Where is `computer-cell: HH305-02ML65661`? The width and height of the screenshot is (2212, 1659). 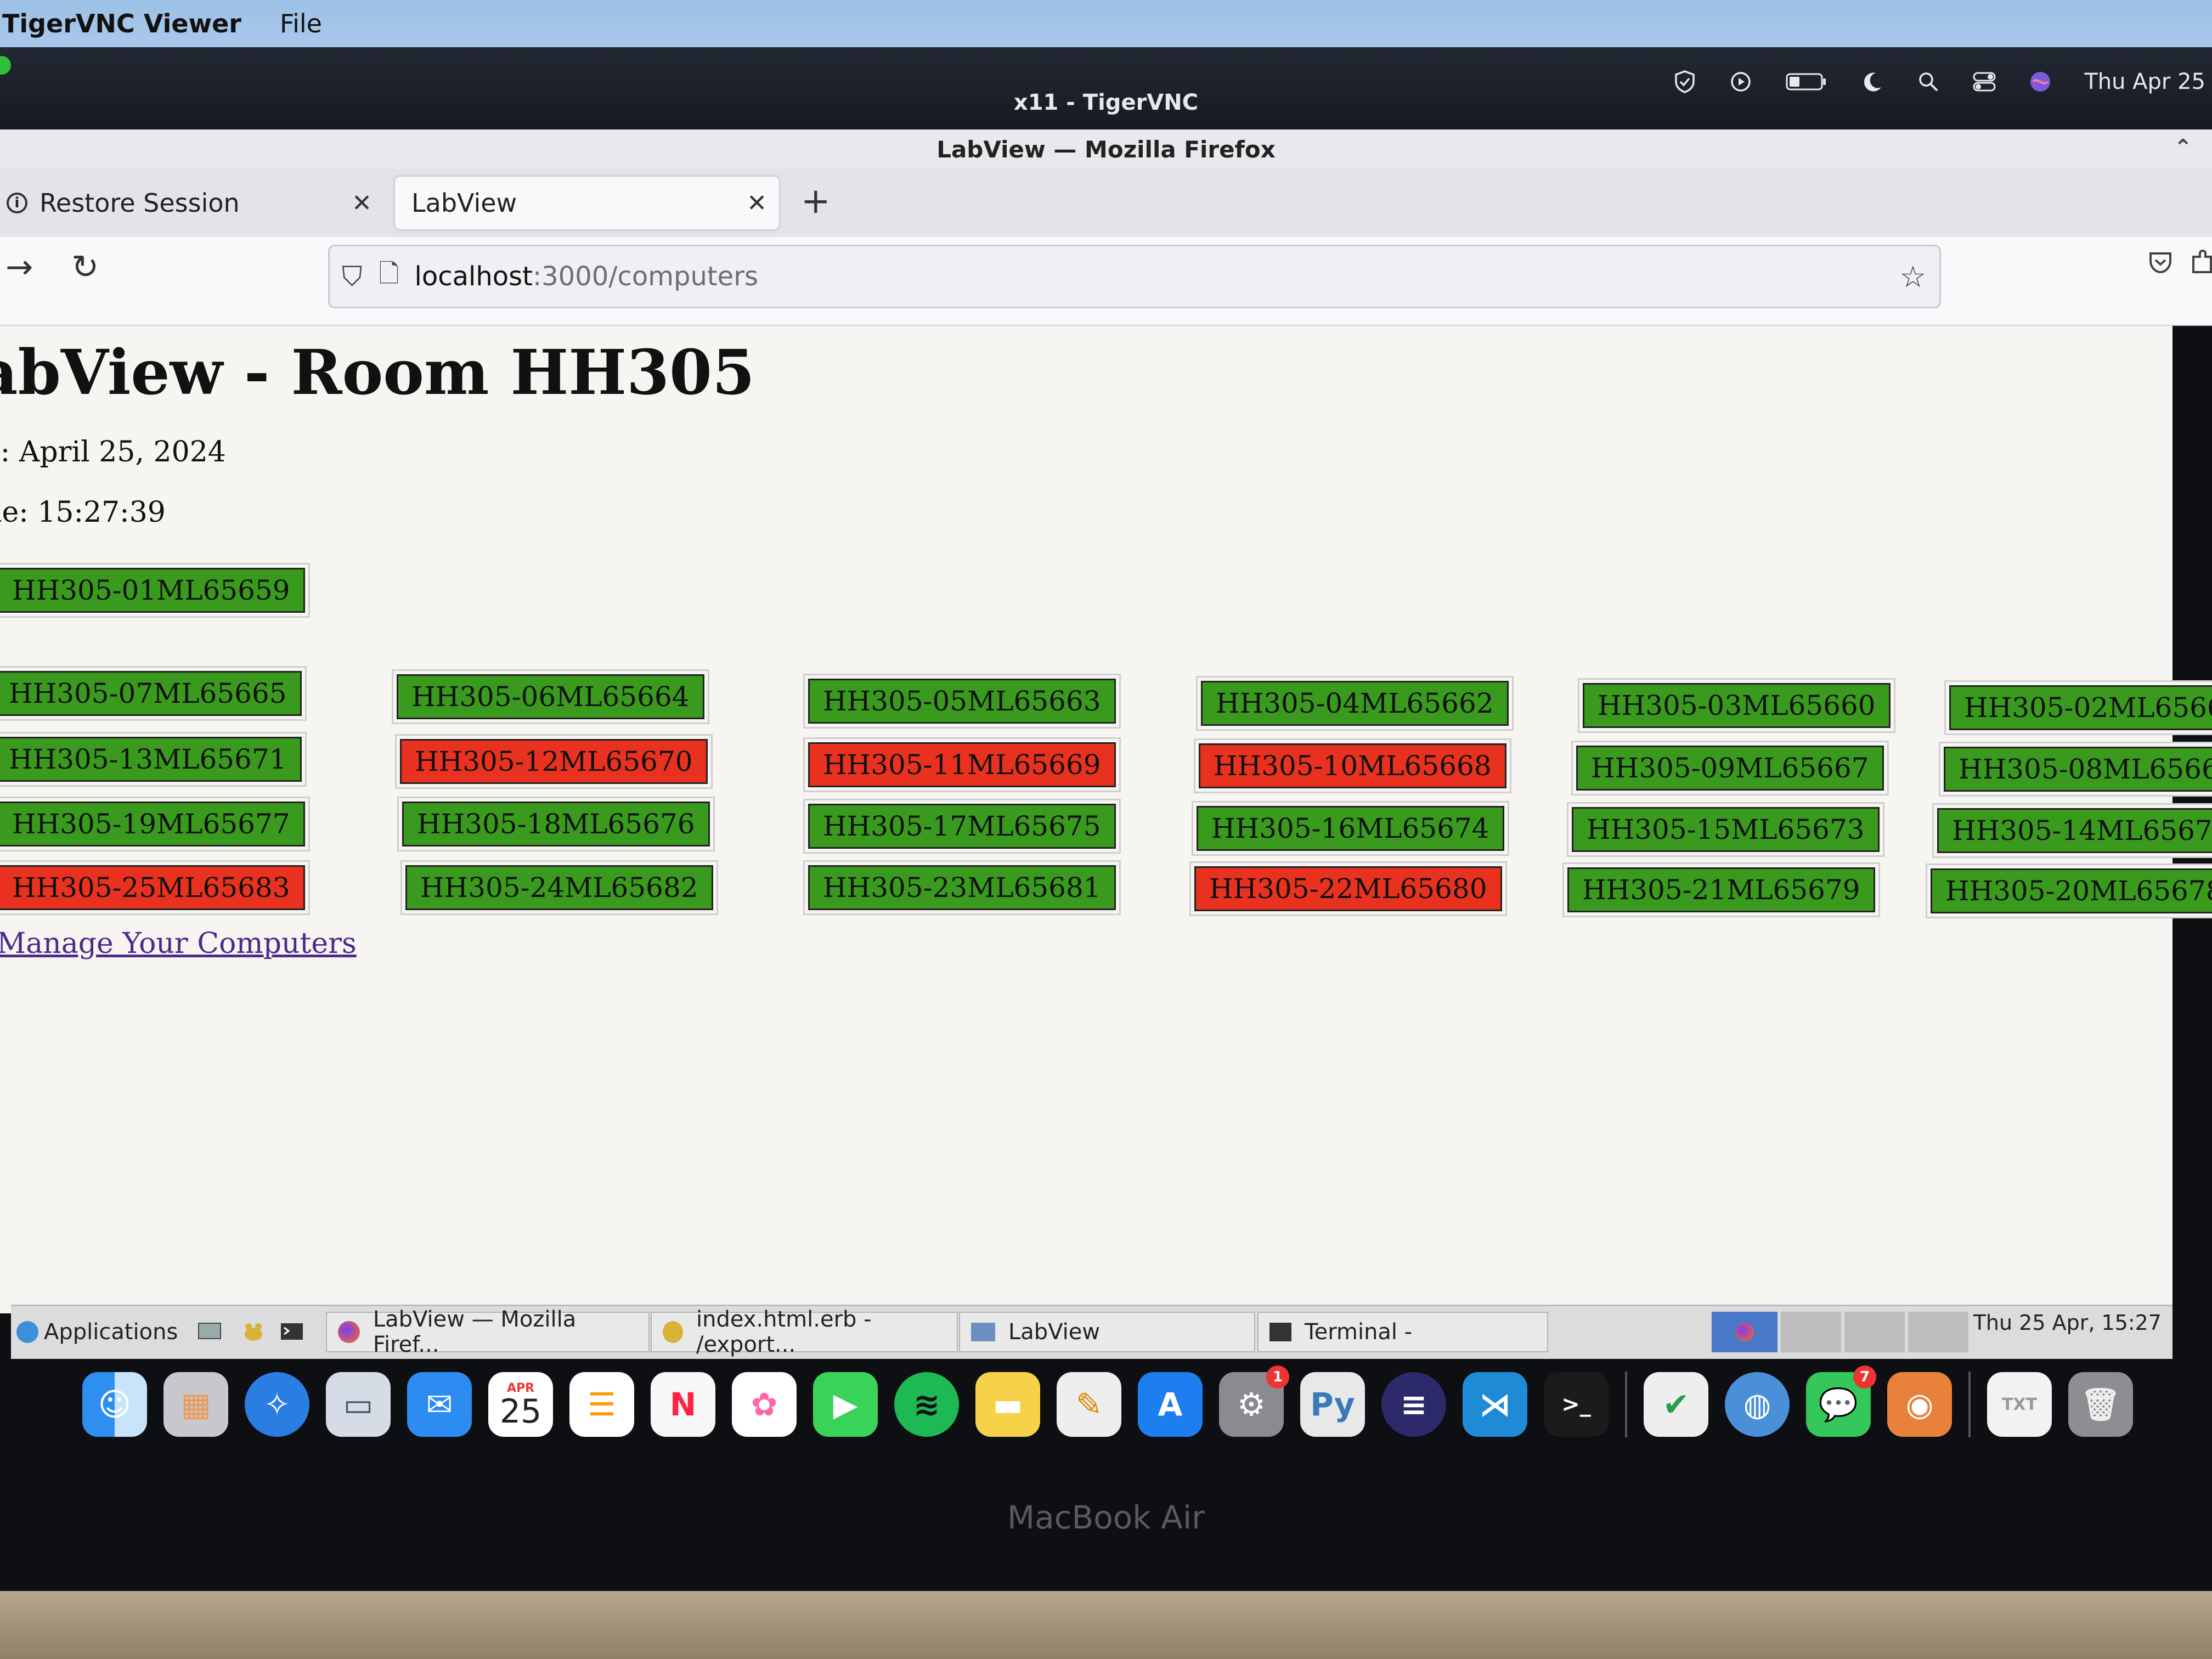
computer-cell: HH305-02ML65661 is located at coordinates (2078, 708).